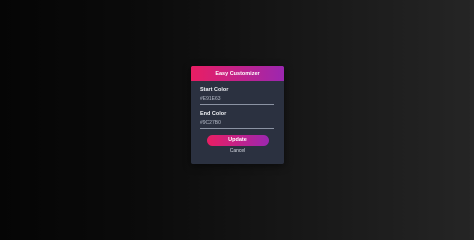 The image size is (474, 240). I want to click on update-button: Update, so click(237, 140).